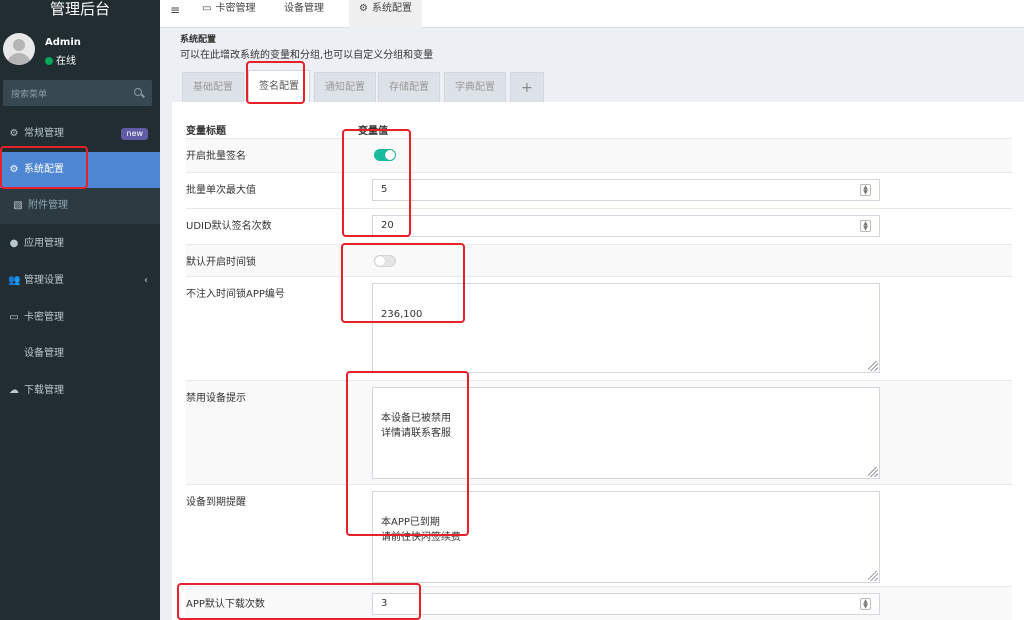  Describe the element at coordinates (307, 55) in the screenshot. I see `page-subtitle: 可以在此增改系统的变量和分组,也可以自定义分组和变量` at that location.